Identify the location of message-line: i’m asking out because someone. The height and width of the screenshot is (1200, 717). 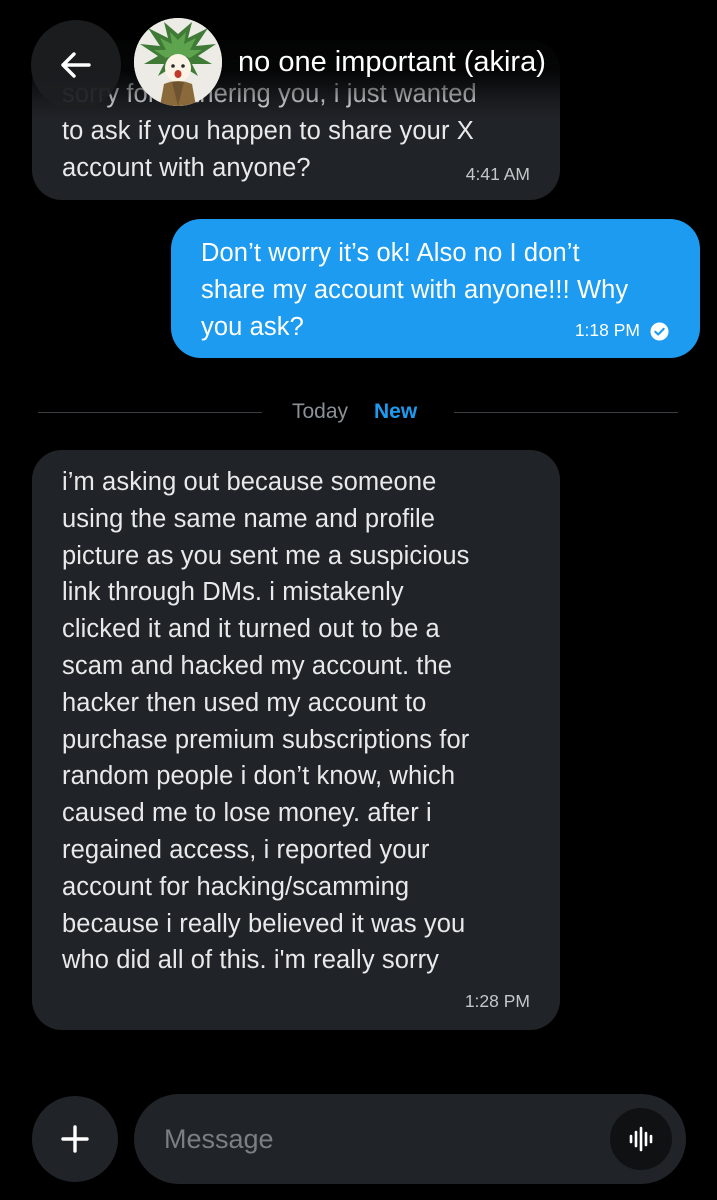
(249, 482).